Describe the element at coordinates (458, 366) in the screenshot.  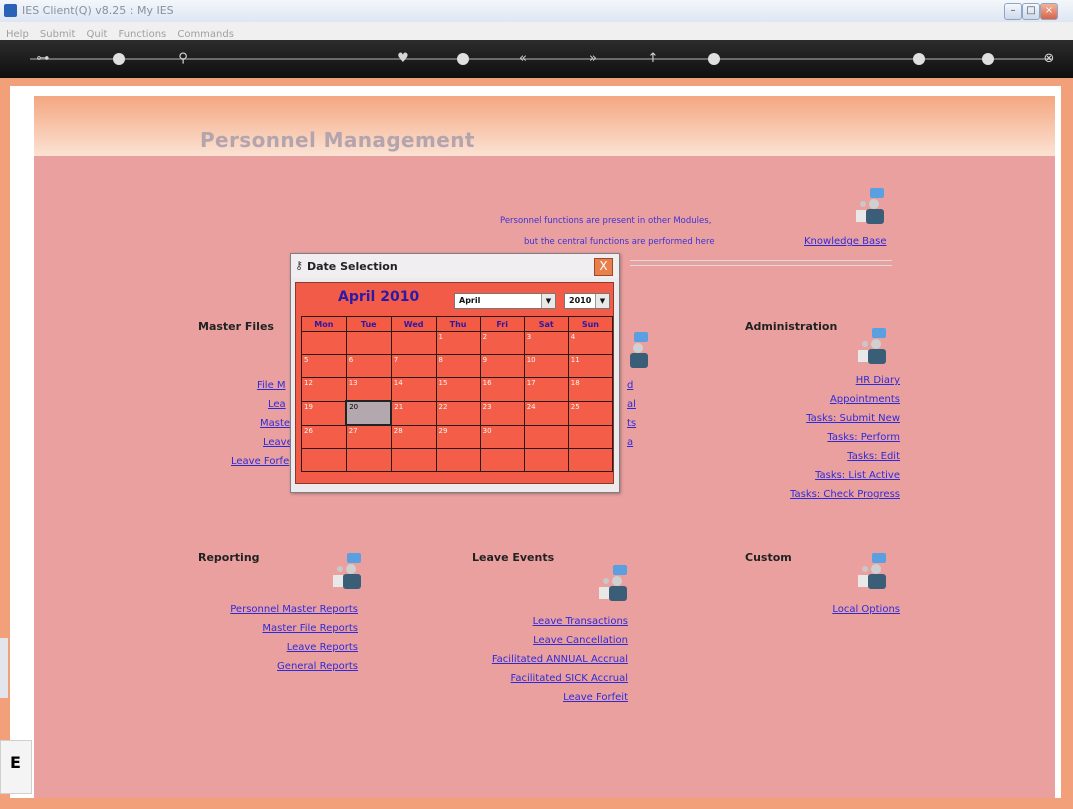
I see `calendar-day: 8` at that location.